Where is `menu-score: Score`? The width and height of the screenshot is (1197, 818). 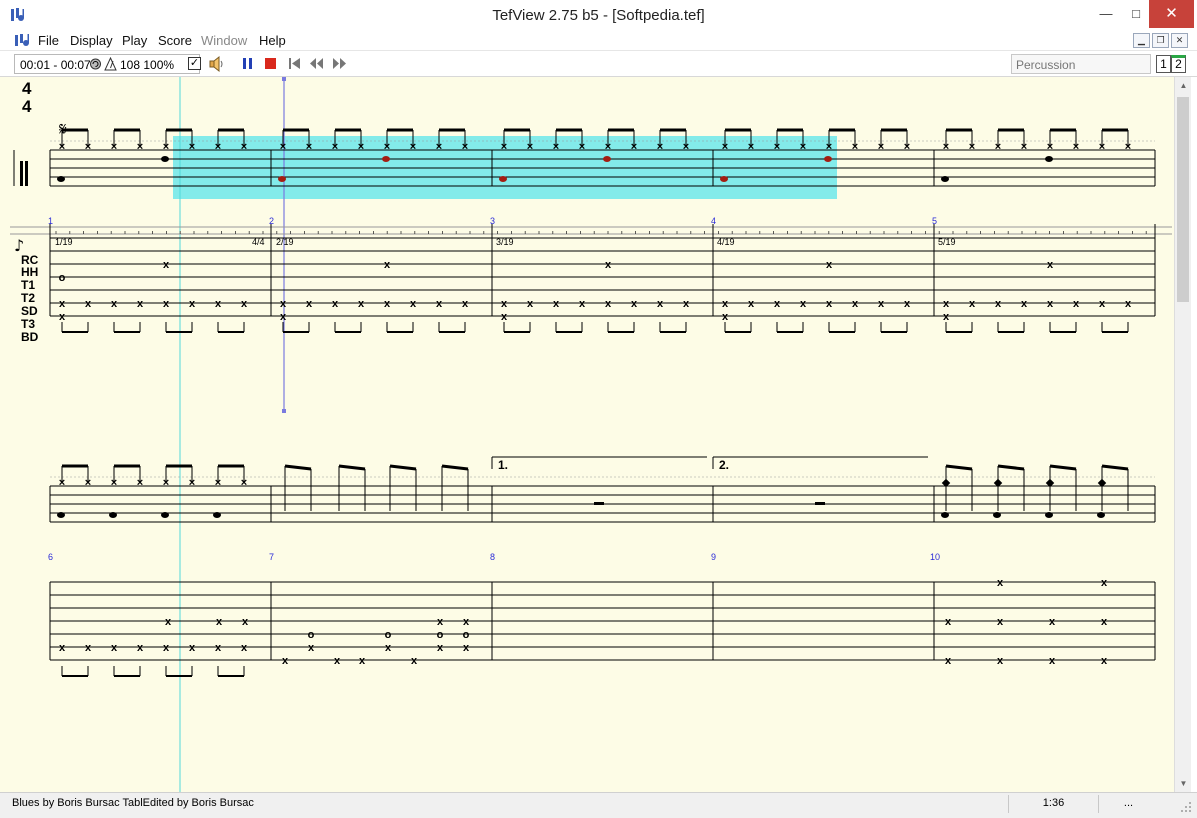 menu-score: Score is located at coordinates (175, 40).